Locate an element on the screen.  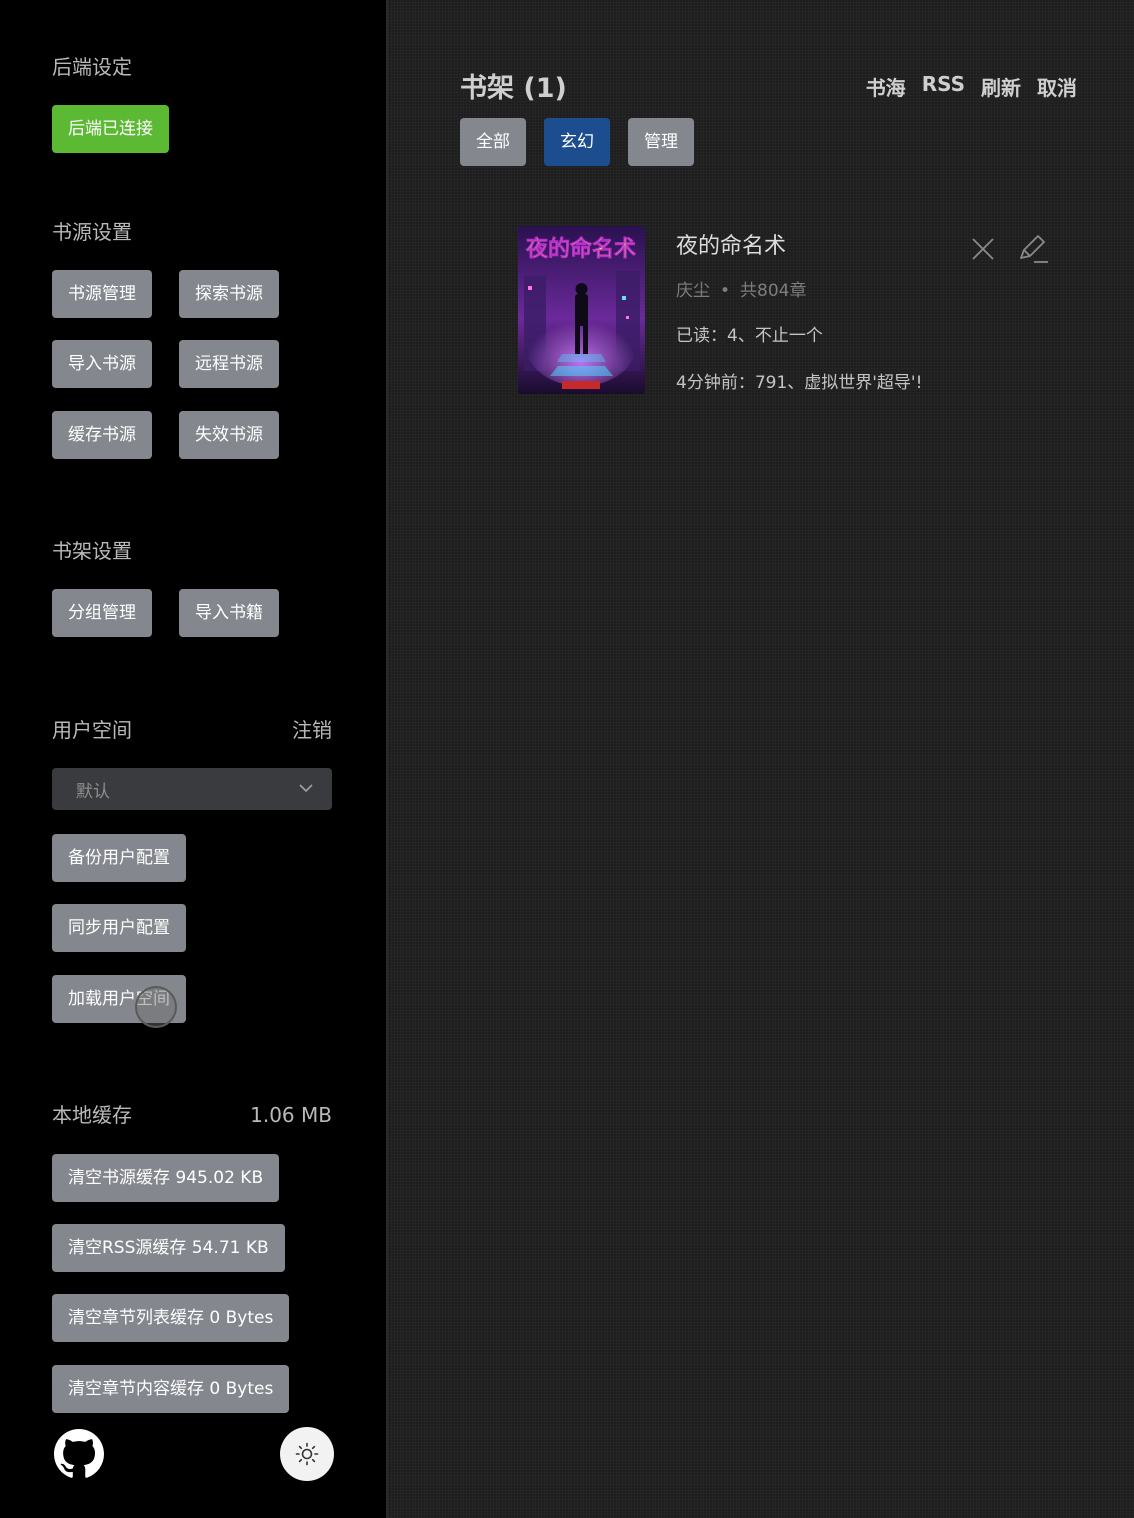
user-space-select-value: 默认 is located at coordinates (93, 792).